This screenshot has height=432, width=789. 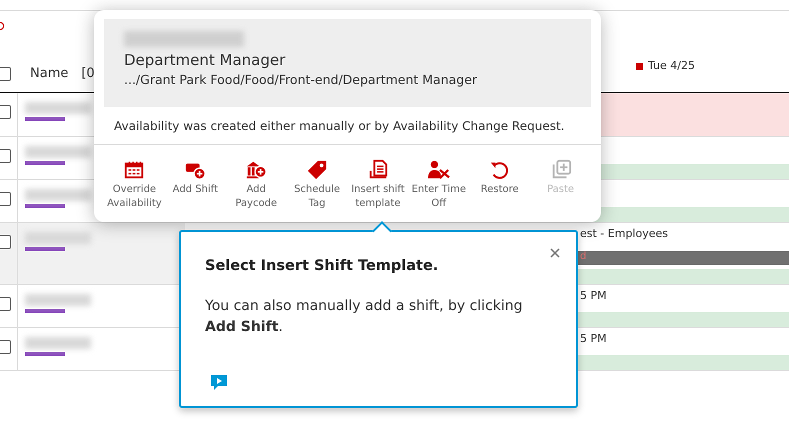 What do you see at coordinates (624, 234) in the screenshot?
I see `shift-text: est - Employees` at bounding box center [624, 234].